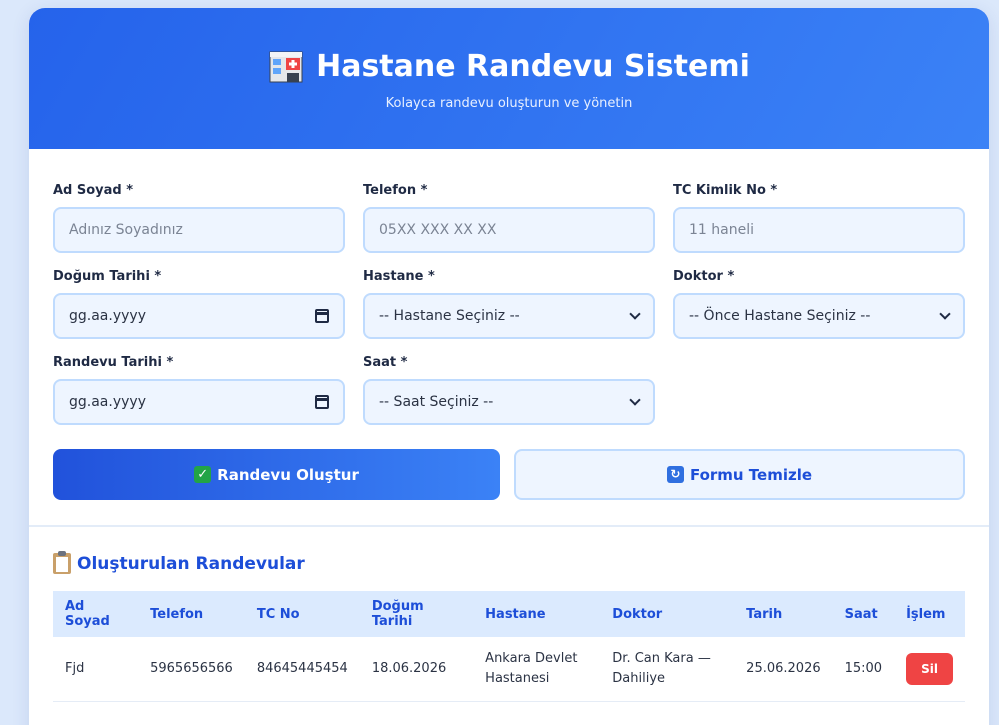  I want to click on field-randevu-tarihi: Randevu Tarihi * gg.aa.yyyy, so click(199, 390).